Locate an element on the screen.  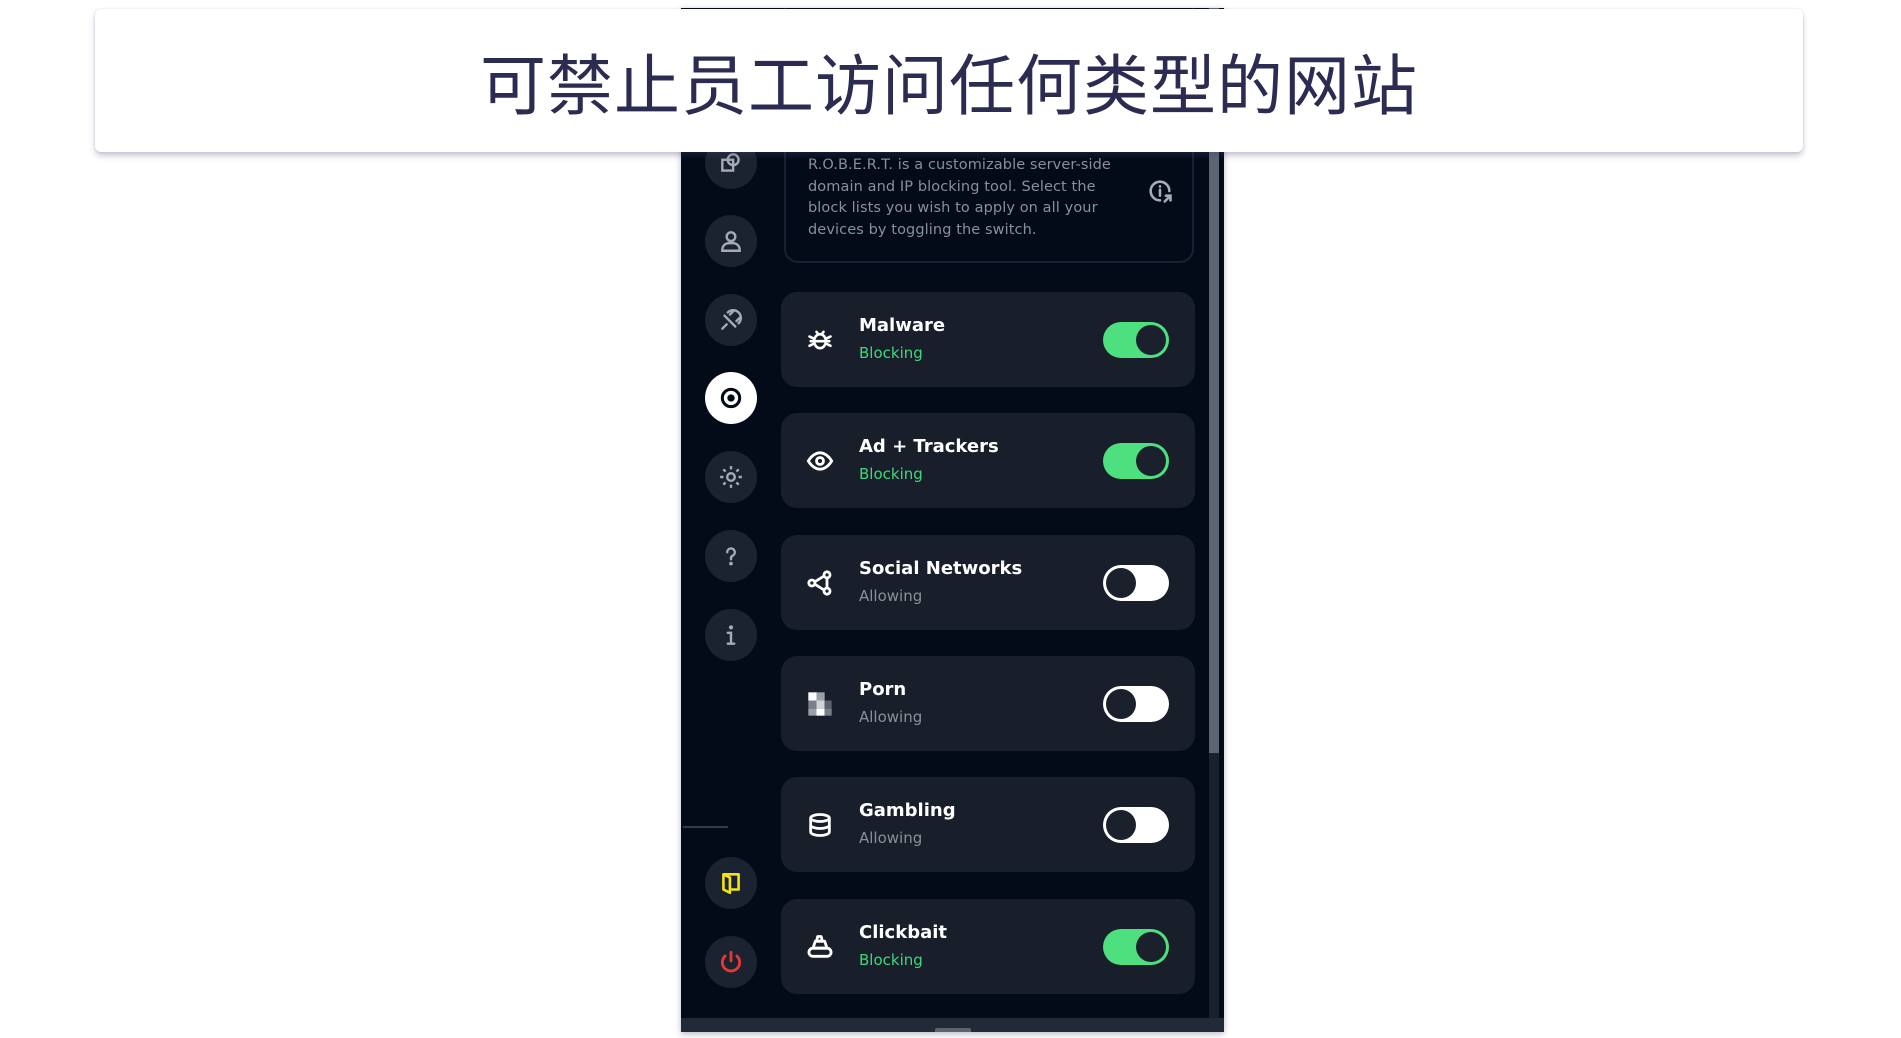
sidebar-item-help is located at coordinates (731, 556).